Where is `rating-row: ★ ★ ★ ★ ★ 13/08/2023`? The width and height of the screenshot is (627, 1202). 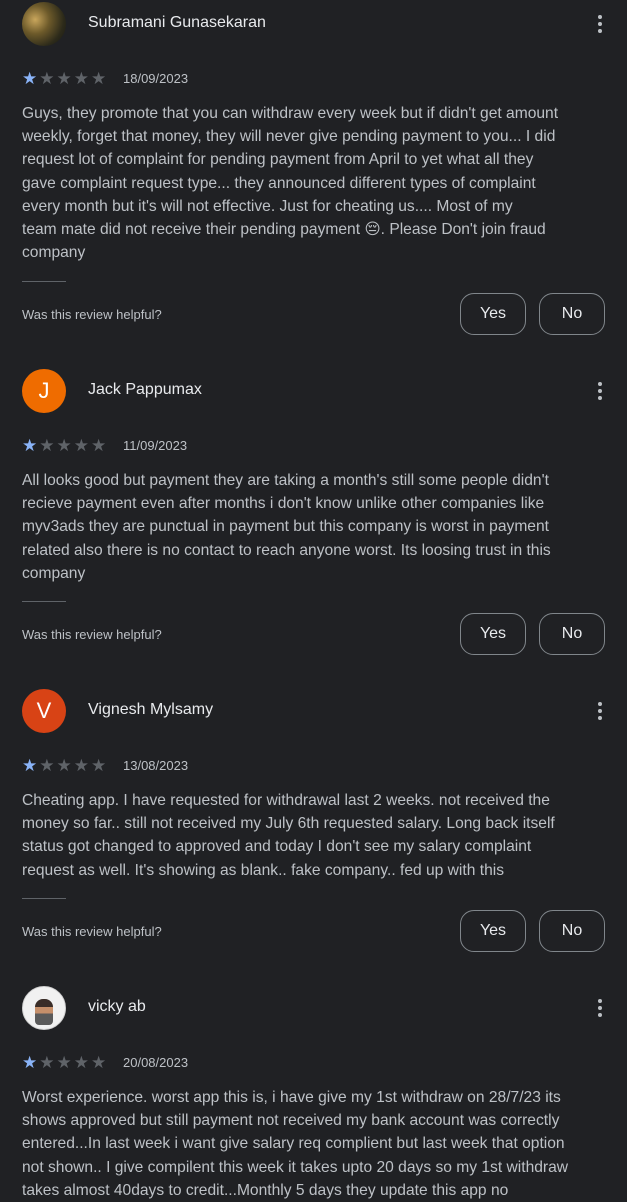
rating-row: ★ ★ ★ ★ ★ 13/08/2023 is located at coordinates (172, 766).